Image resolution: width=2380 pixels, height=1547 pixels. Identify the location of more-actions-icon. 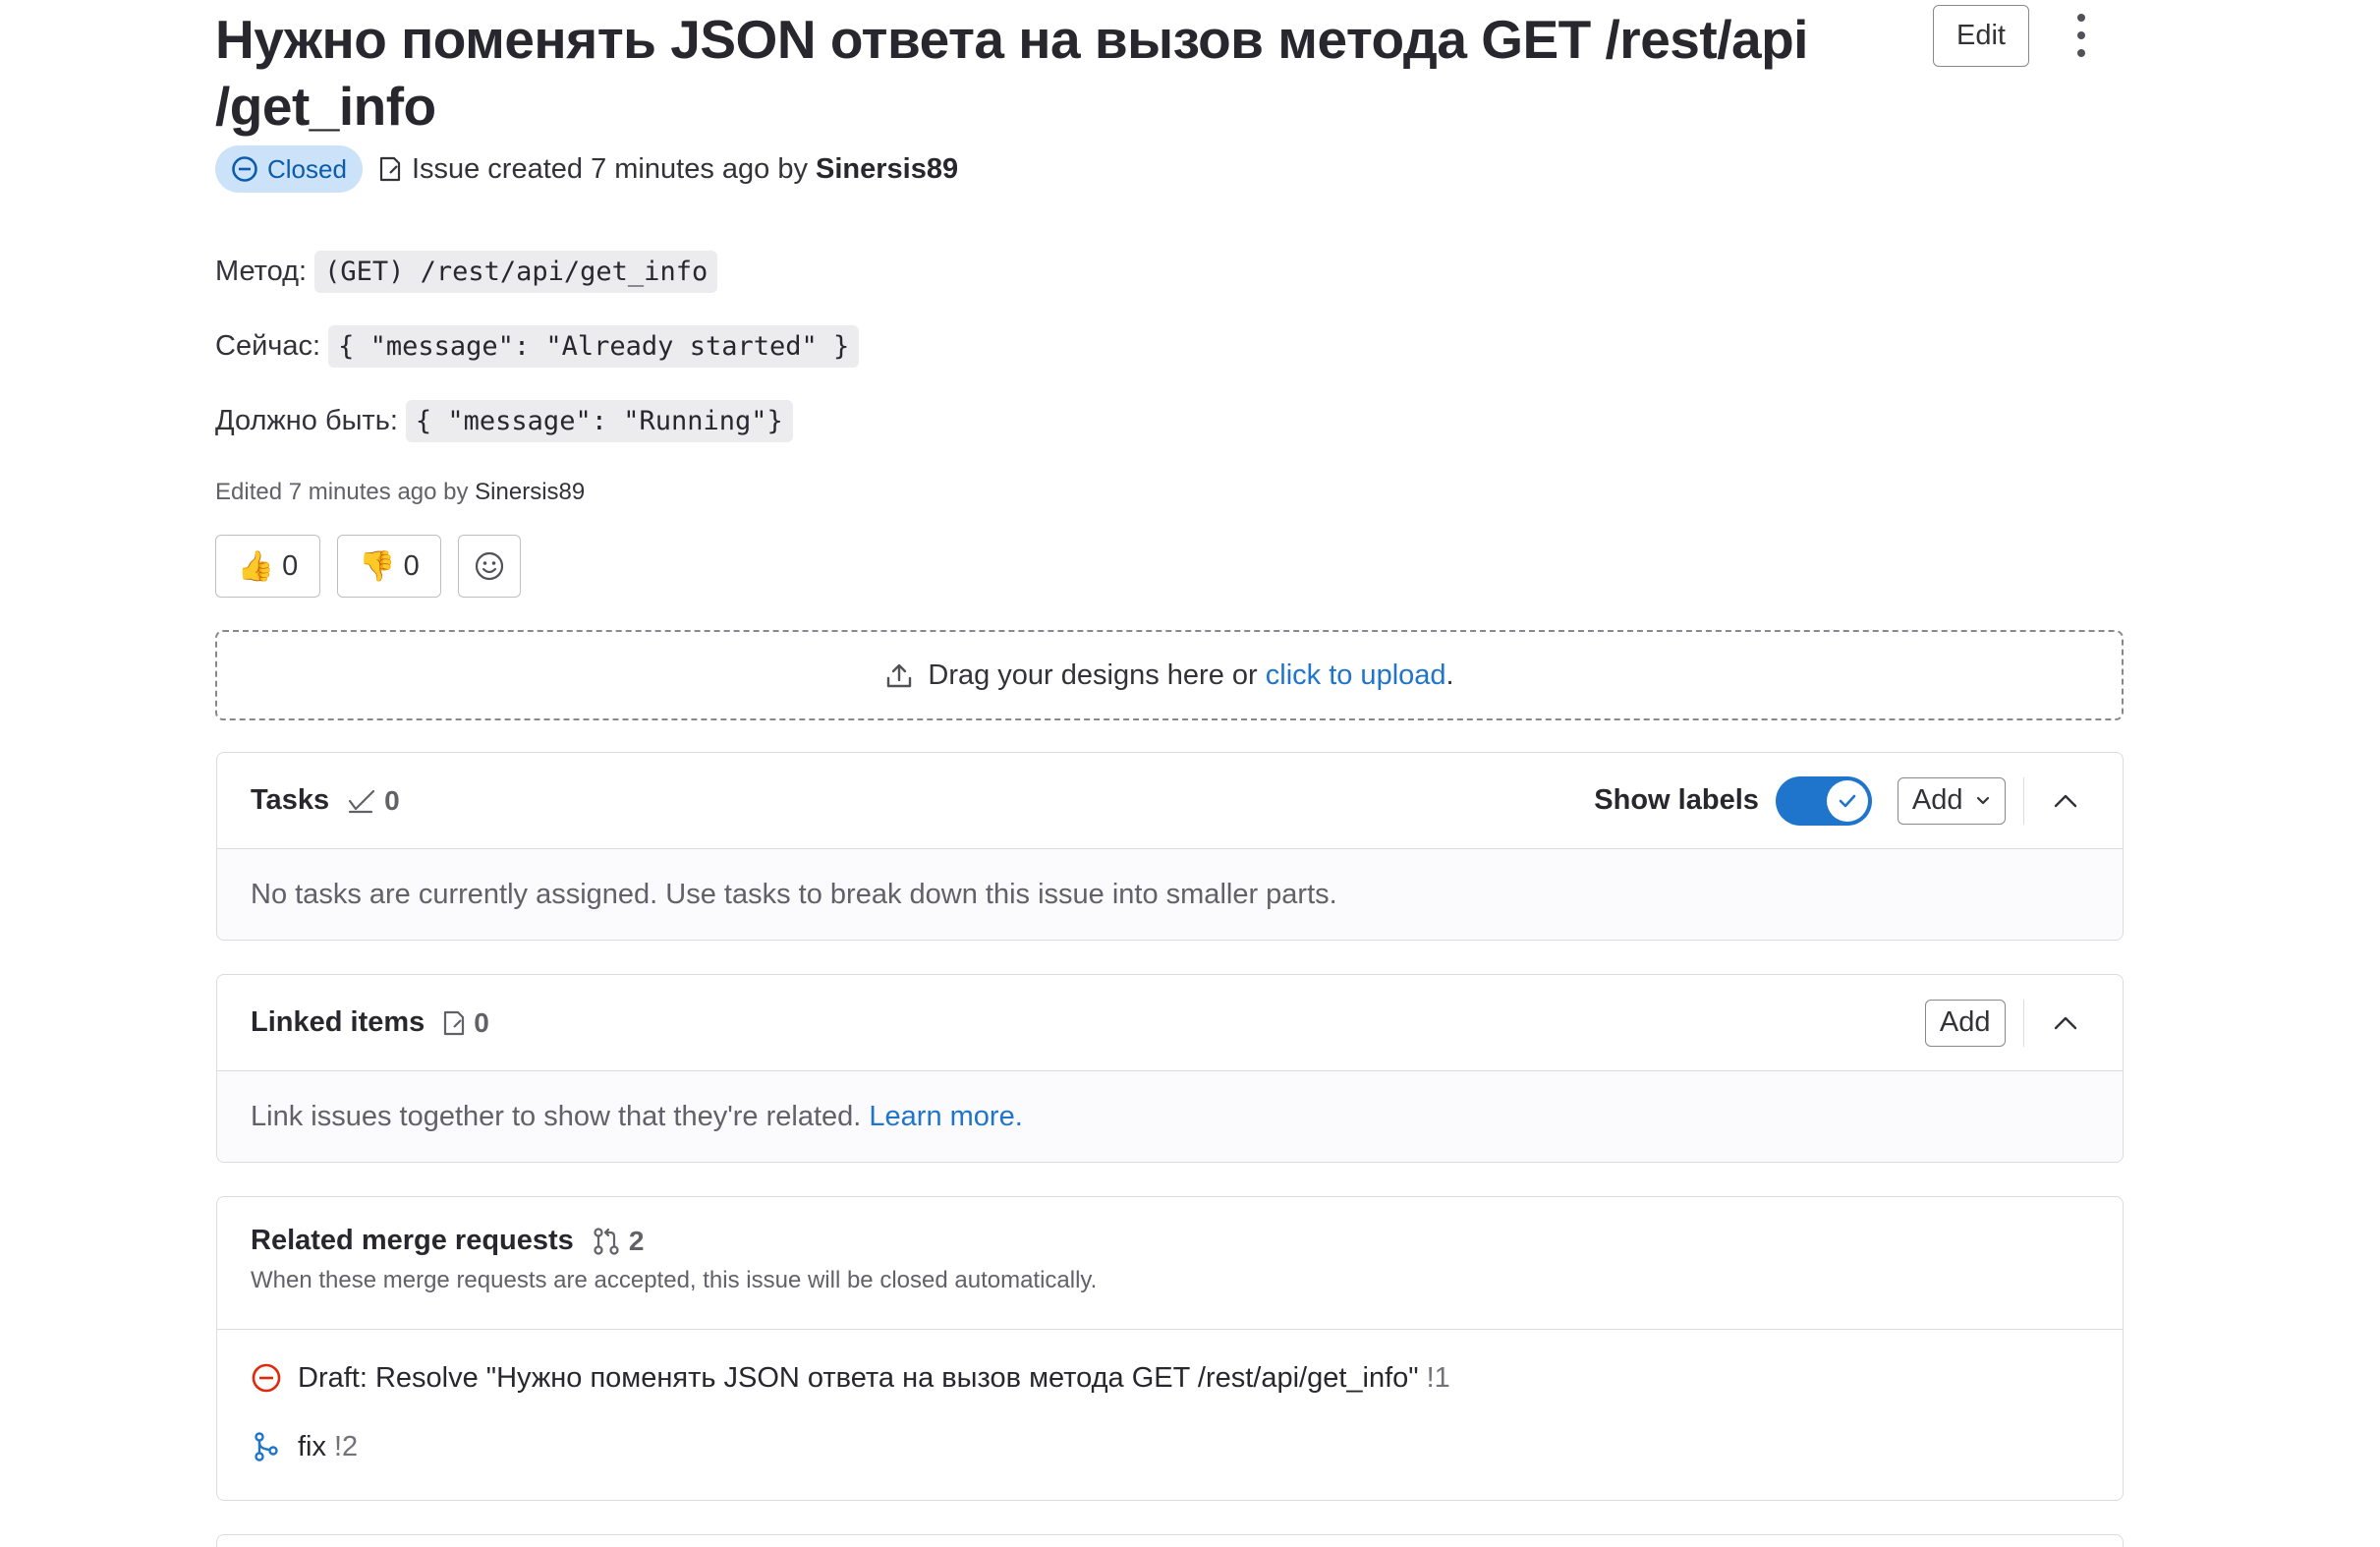
(2081, 35).